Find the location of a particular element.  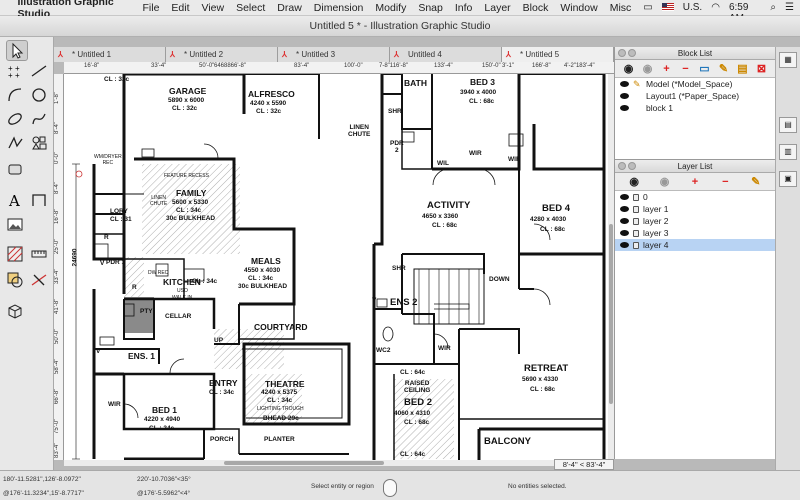

text-tool-icon: A is located at coordinates (15, 199).